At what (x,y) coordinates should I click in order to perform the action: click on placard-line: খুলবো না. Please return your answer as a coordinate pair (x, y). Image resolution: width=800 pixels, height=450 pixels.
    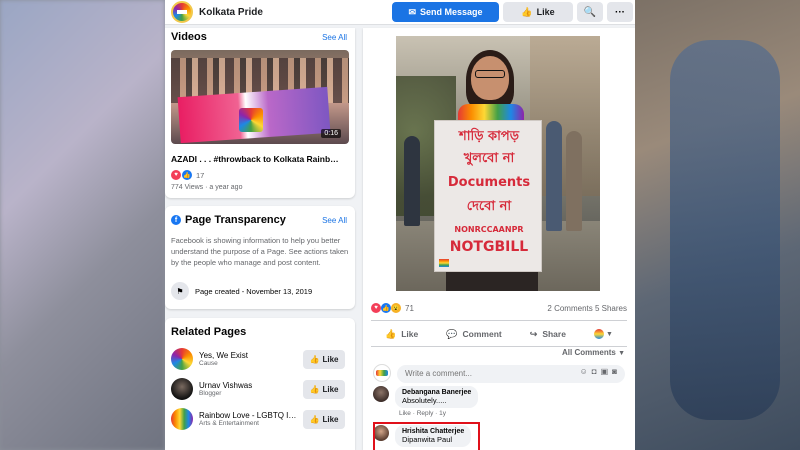
    Looking at the image, I should click on (489, 158).